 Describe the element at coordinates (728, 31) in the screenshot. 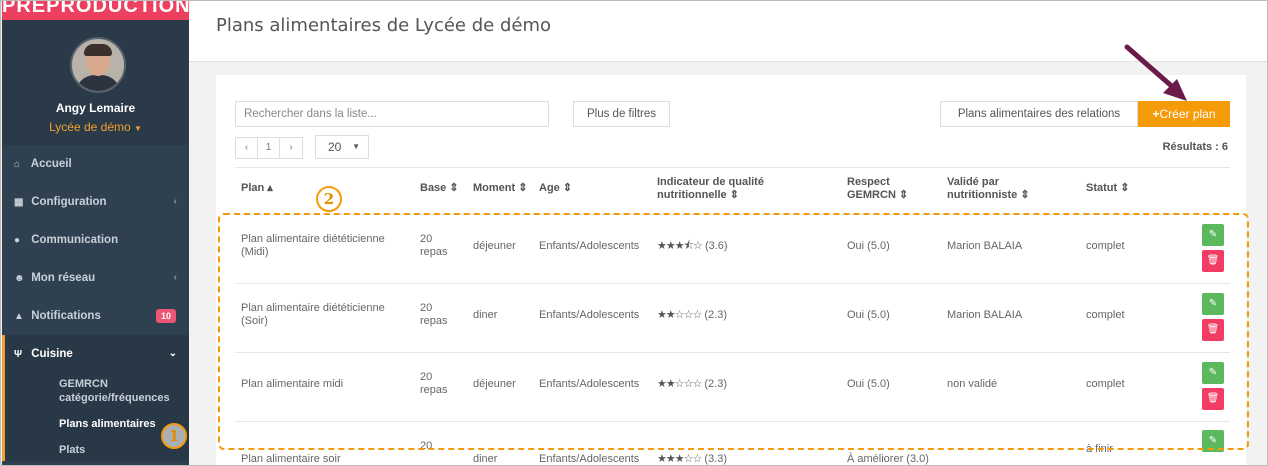

I see `title-bar: Plans alimentaires de Lycée de démo` at that location.